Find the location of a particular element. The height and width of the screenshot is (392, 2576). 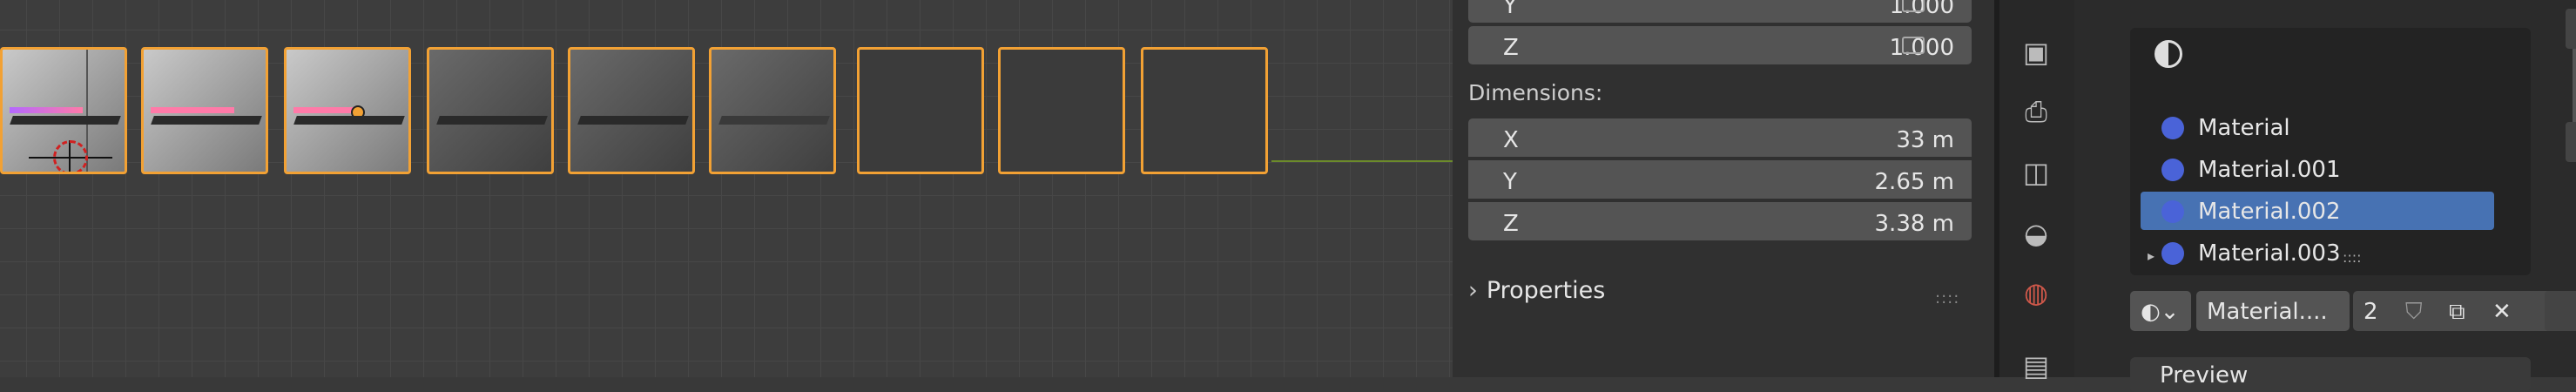

dimensions-heading: Dimensions: is located at coordinates (1535, 92).